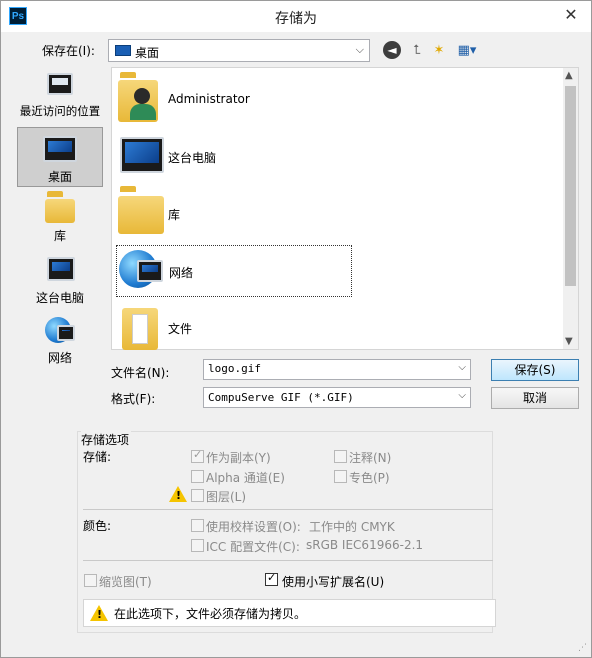 This screenshot has width=592, height=658. I want to click on scrollbar-thumb, so click(570, 186).